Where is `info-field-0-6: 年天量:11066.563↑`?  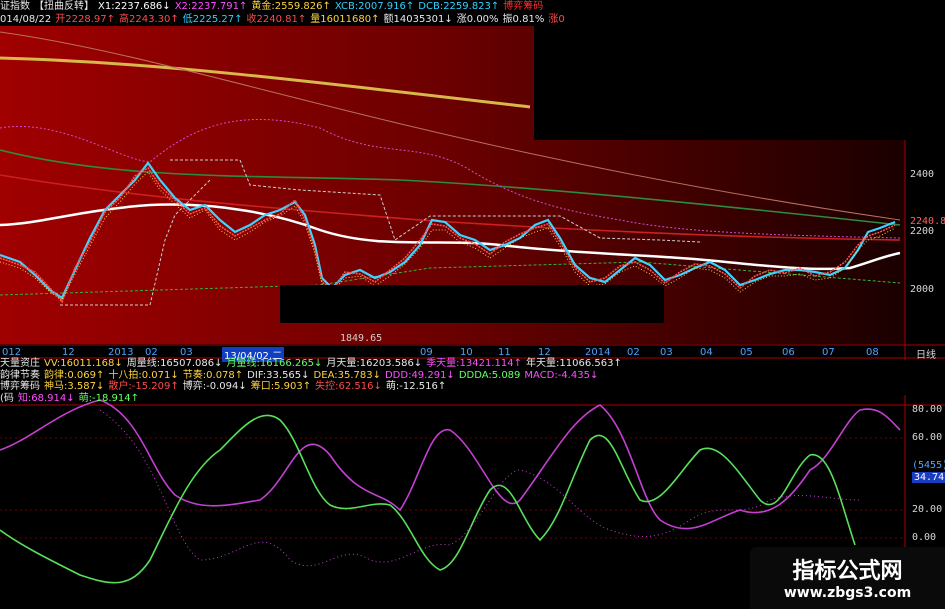 info-field-0-6: 年天量:11066.563↑ is located at coordinates (574, 363).